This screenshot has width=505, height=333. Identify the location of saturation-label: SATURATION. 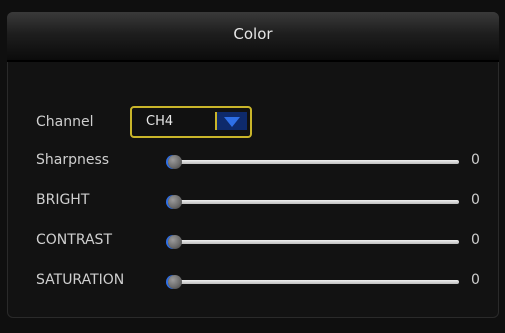
(80, 280).